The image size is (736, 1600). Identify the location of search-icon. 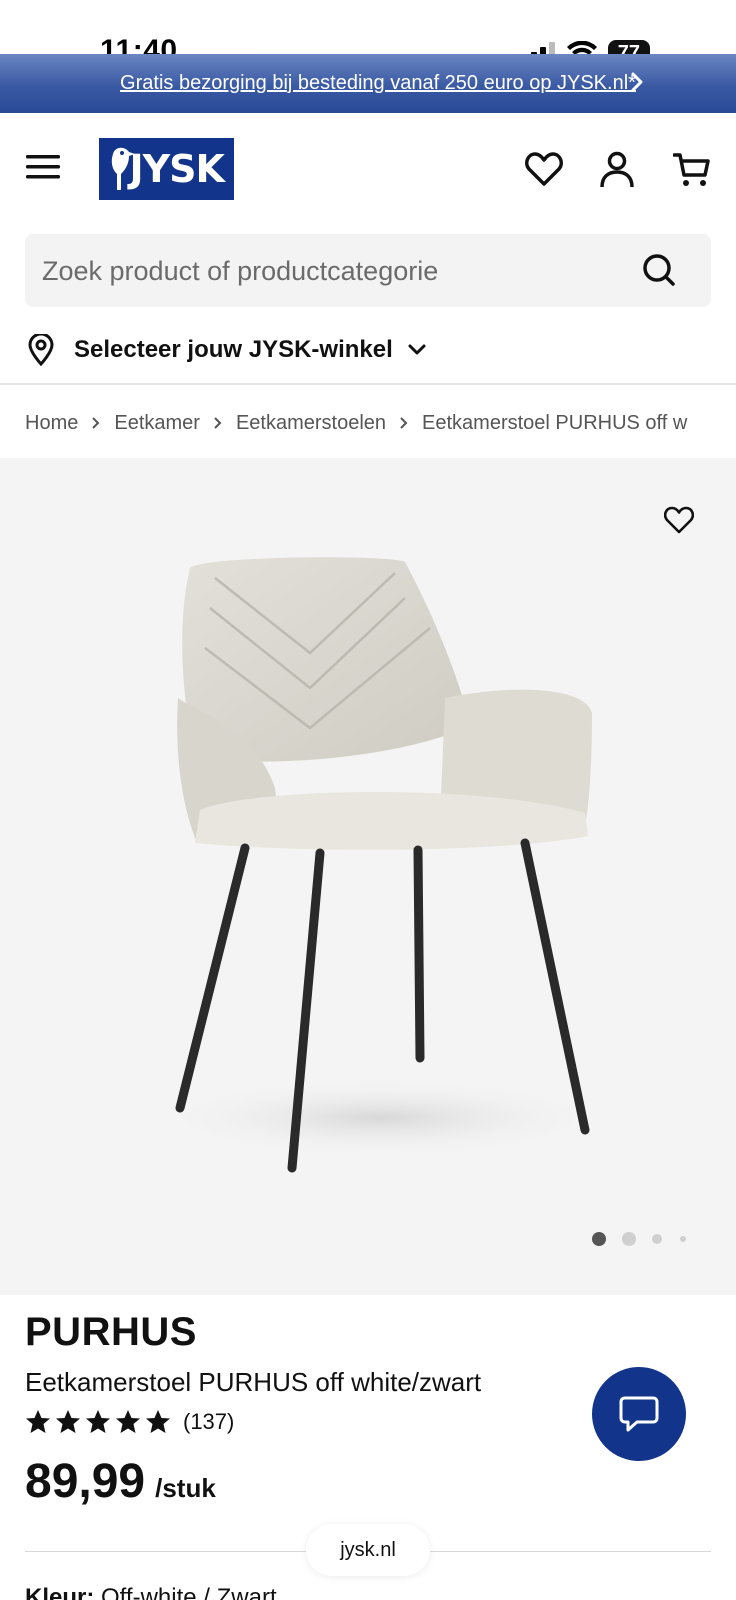
(659, 270).